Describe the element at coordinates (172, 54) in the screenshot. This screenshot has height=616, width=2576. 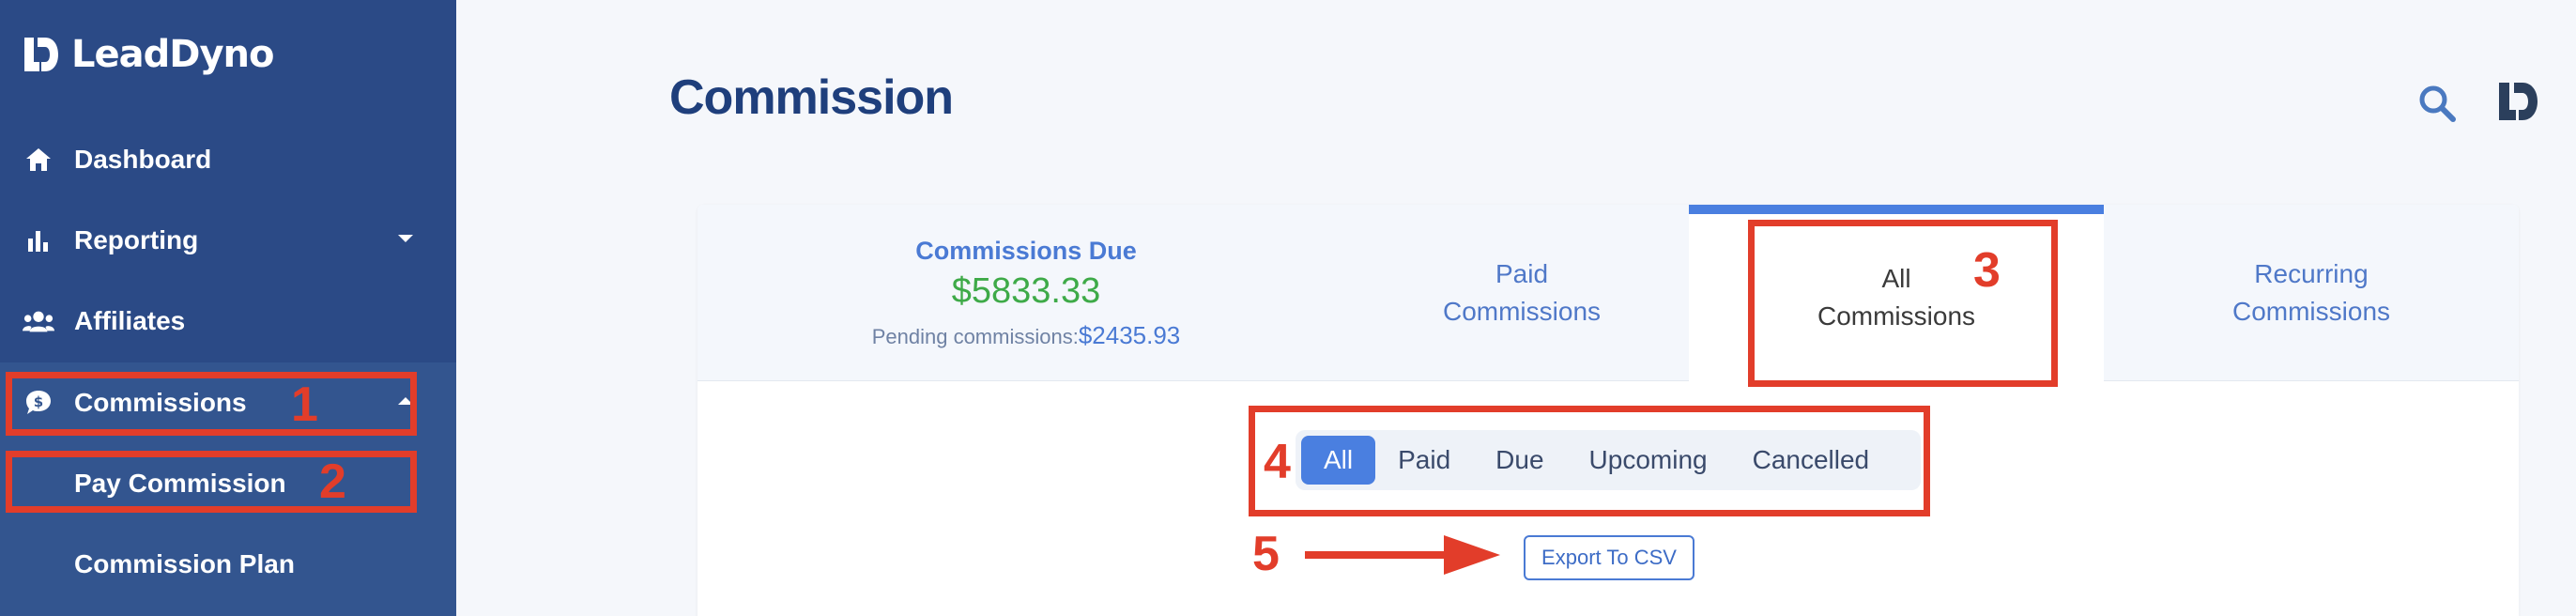
I see `brand-name: LeadDyno` at that location.